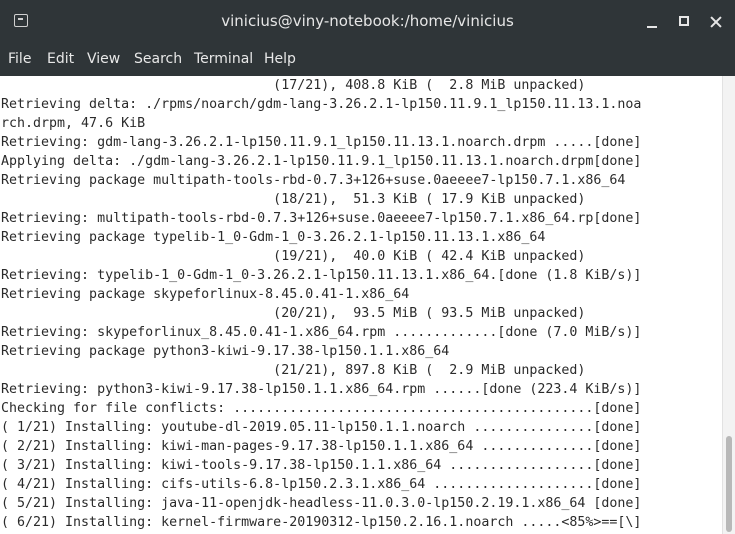 This screenshot has width=735, height=534. Describe the element at coordinates (293, 85) in the screenshot. I see `terminal-line: (17/21), 408.8 KiB ( 2.8 MiB unpacked)` at that location.